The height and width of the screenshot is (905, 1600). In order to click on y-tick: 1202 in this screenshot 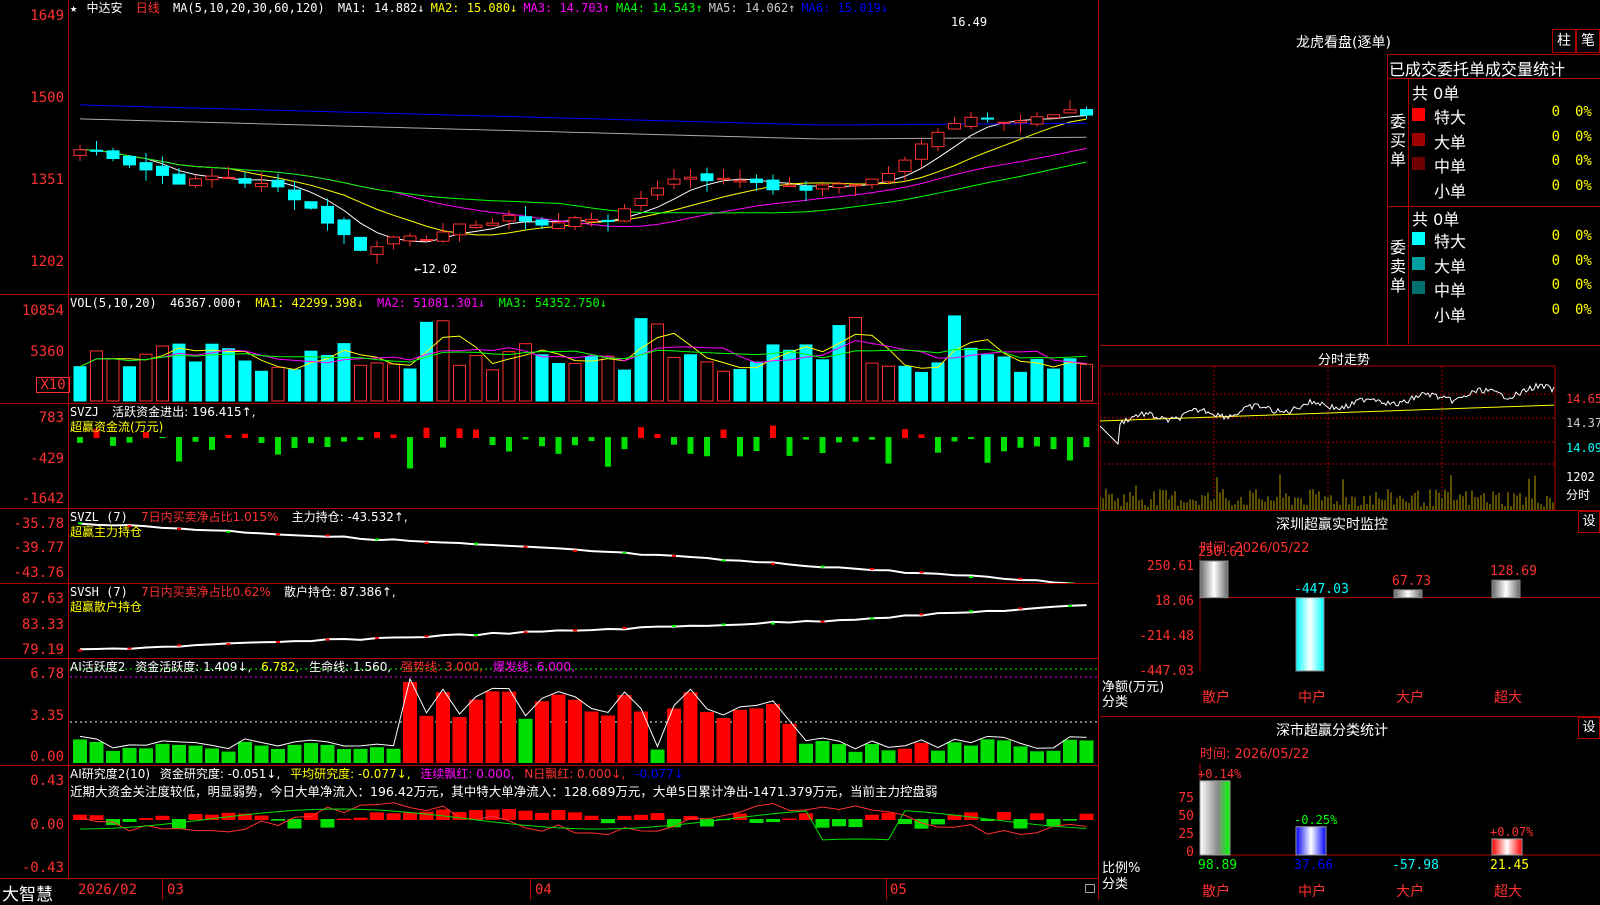, I will do `click(47, 262)`.